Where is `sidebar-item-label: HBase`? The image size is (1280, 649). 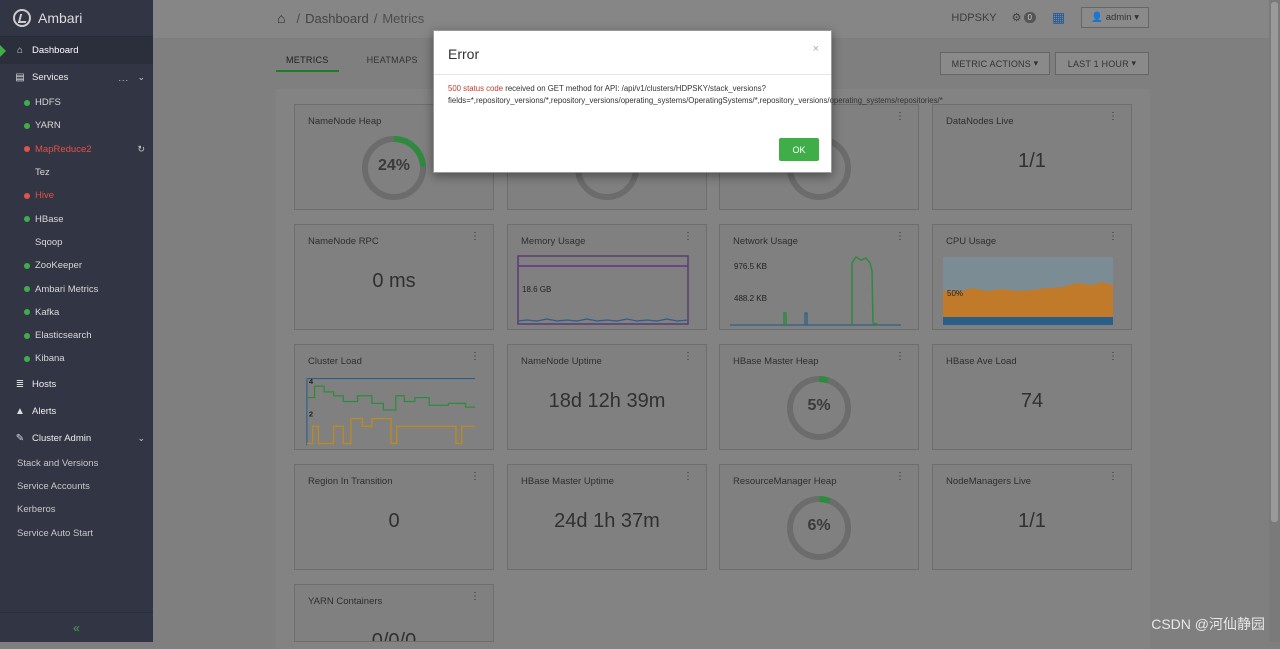 sidebar-item-label: HBase is located at coordinates (49, 219).